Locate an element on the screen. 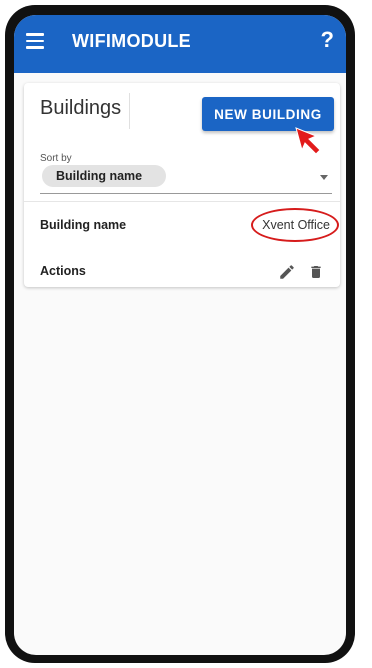  delete-icon is located at coordinates (316, 272).